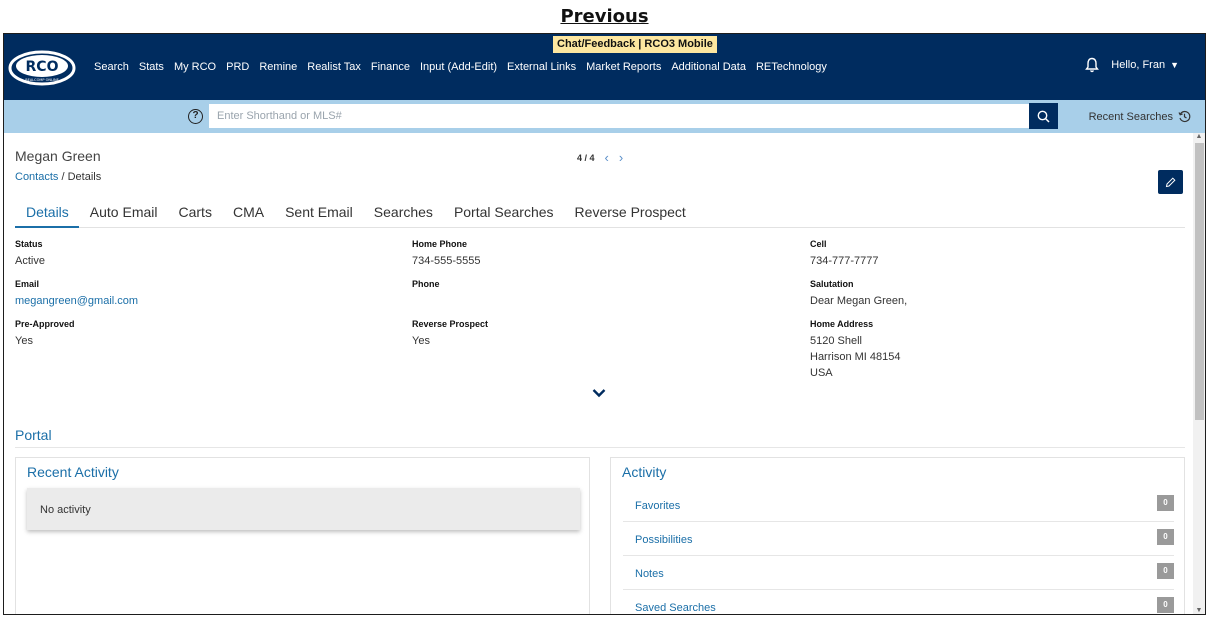 This screenshot has width=1209, height=618. Describe the element at coordinates (898, 573) in the screenshot. I see `activity-row-notes: Notes 0` at that location.